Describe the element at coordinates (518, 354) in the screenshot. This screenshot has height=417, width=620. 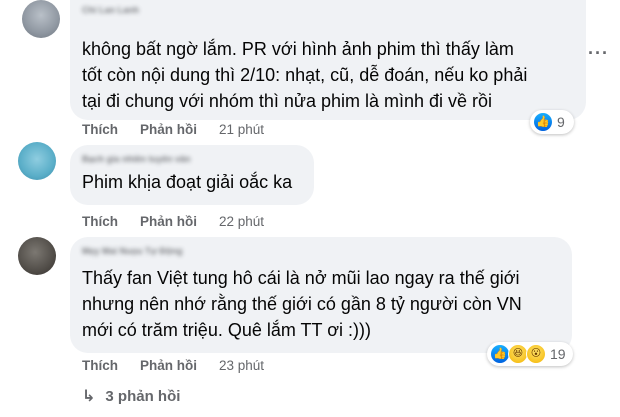
I see `haha-icon: 😆` at that location.